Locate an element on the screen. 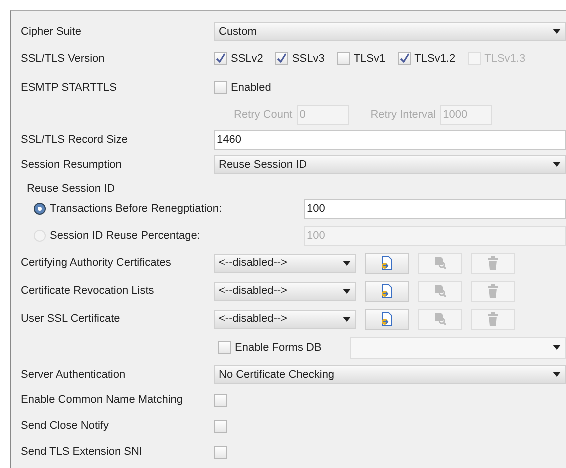 The image size is (566, 468). dropdown: Custom is located at coordinates (390, 31).